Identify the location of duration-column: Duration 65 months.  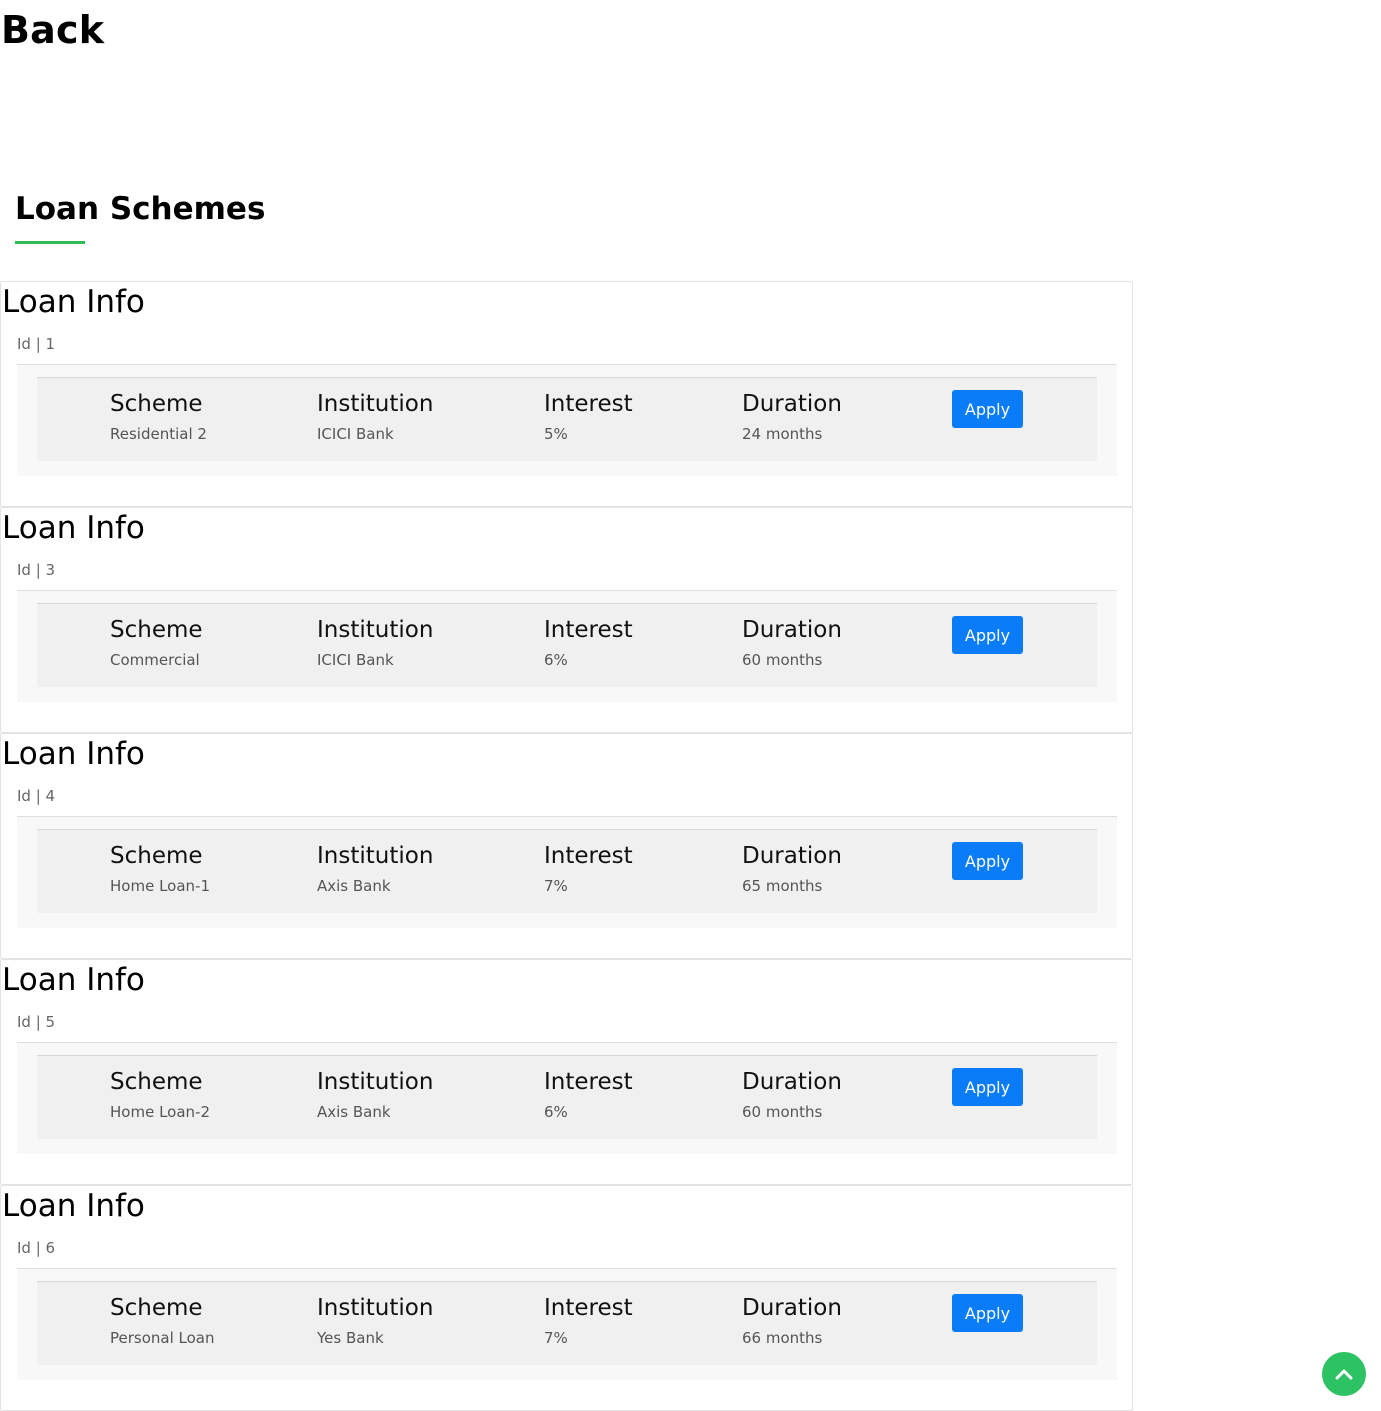
(792, 869).